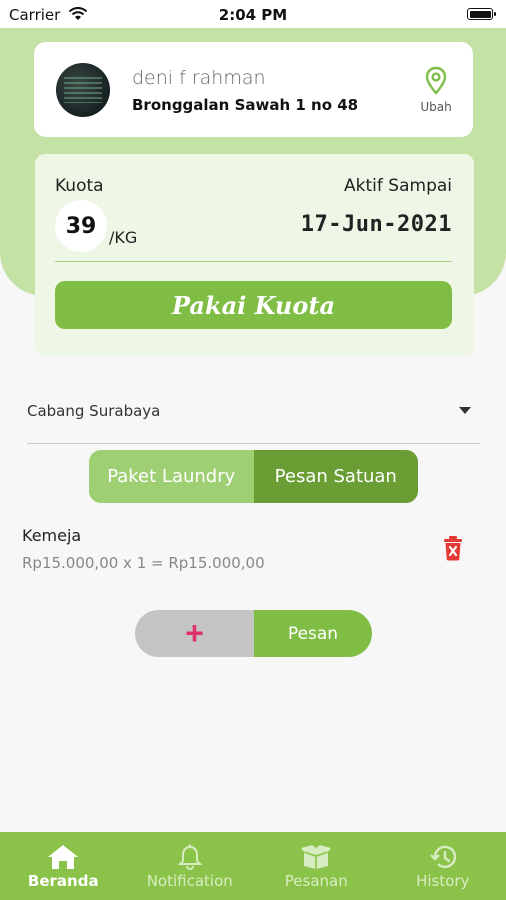 This screenshot has width=506, height=900. I want to click on bottom-navigation: Beranda Notification Pesanan History, so click(253, 866).